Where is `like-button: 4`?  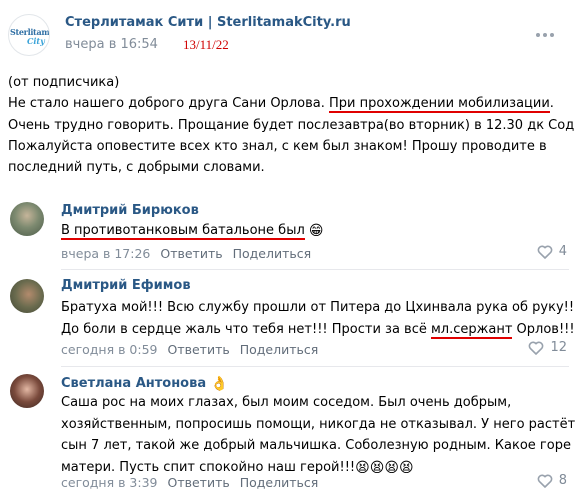 like-button: 4 is located at coordinates (552, 251).